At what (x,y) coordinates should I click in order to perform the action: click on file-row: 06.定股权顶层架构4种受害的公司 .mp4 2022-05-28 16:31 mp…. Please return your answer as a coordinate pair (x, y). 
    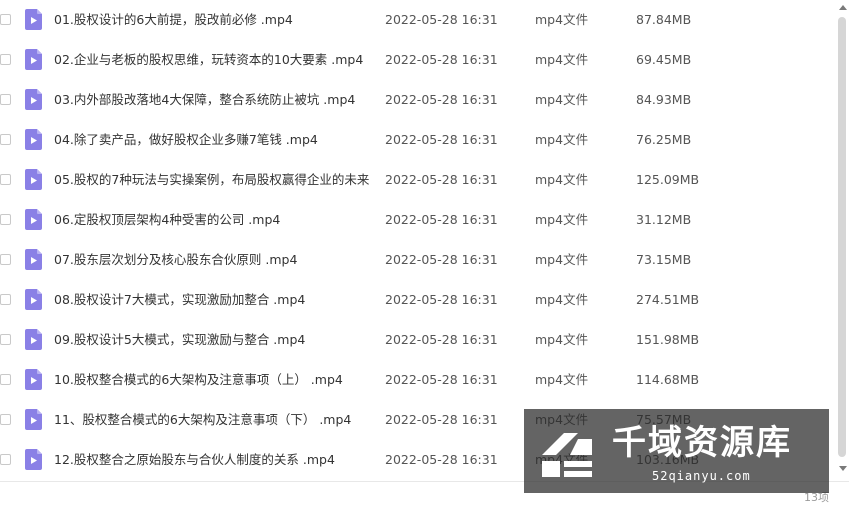
    Looking at the image, I should click on (418, 220).